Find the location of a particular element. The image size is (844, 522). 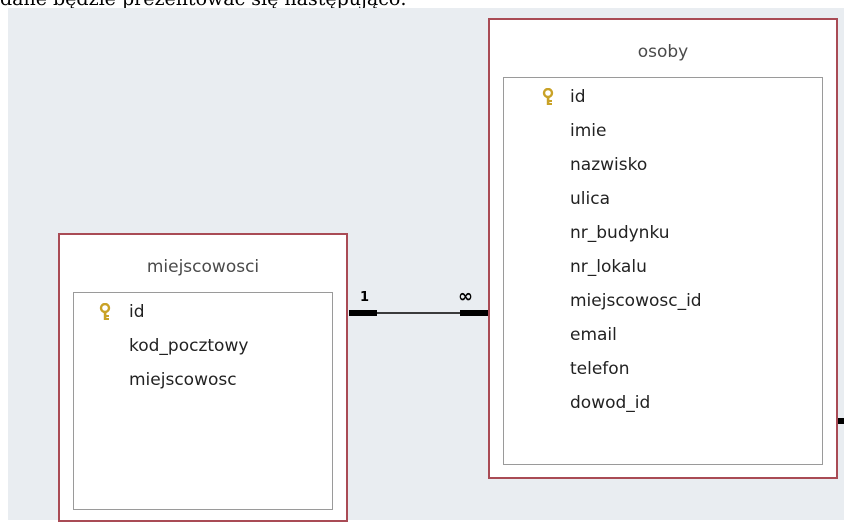

table-title-osoby: osoby is located at coordinates (663, 52).